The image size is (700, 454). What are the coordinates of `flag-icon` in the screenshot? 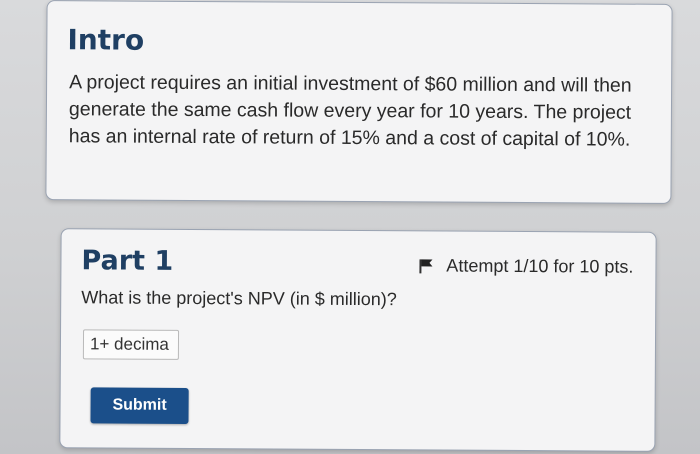 It's located at (426, 266).